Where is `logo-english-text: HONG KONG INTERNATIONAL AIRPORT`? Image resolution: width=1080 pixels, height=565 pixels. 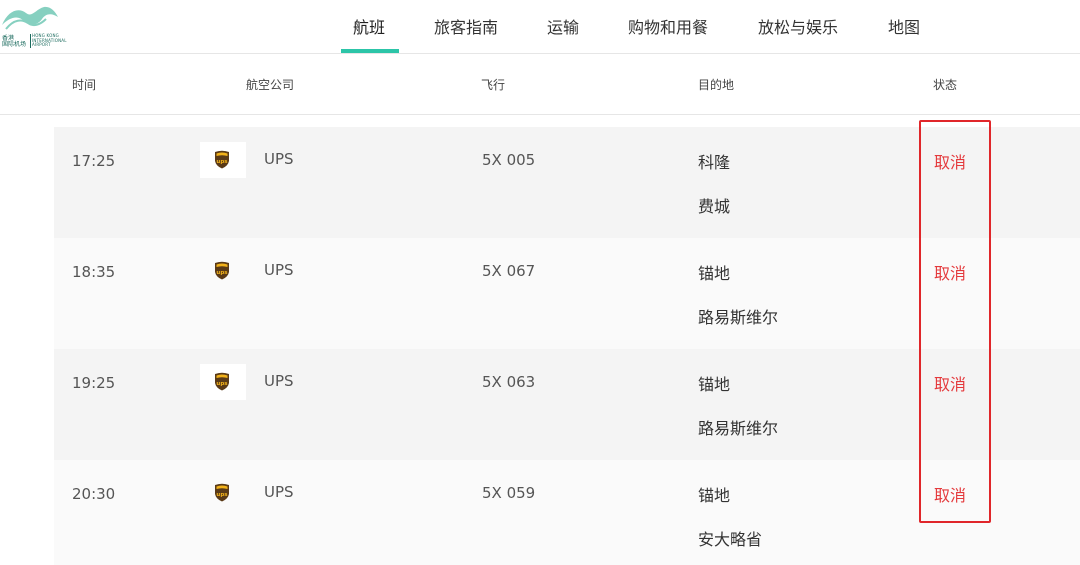
logo-english-text: HONG KONG INTERNATIONAL AIRPORT is located at coordinates (54, 40).